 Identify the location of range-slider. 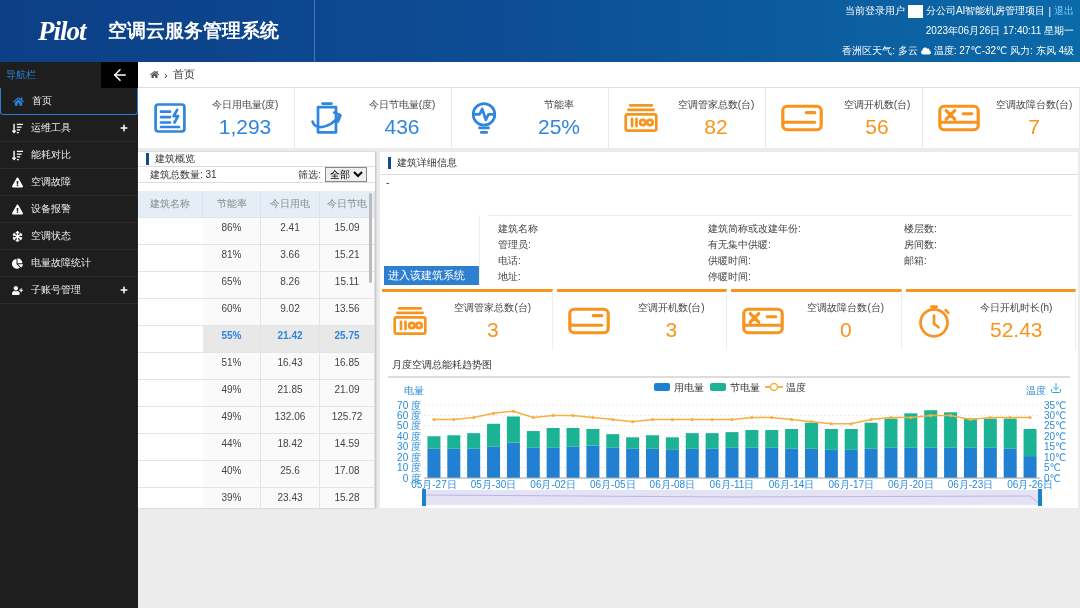
(732, 497).